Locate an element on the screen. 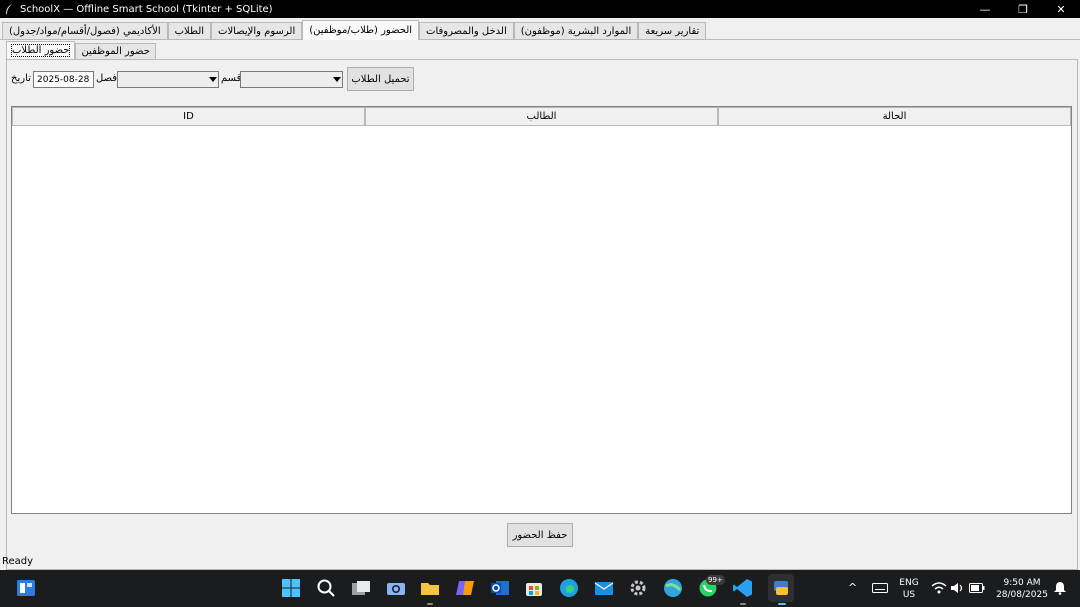  tab-label: الدخل والمصروفات is located at coordinates (466, 31).